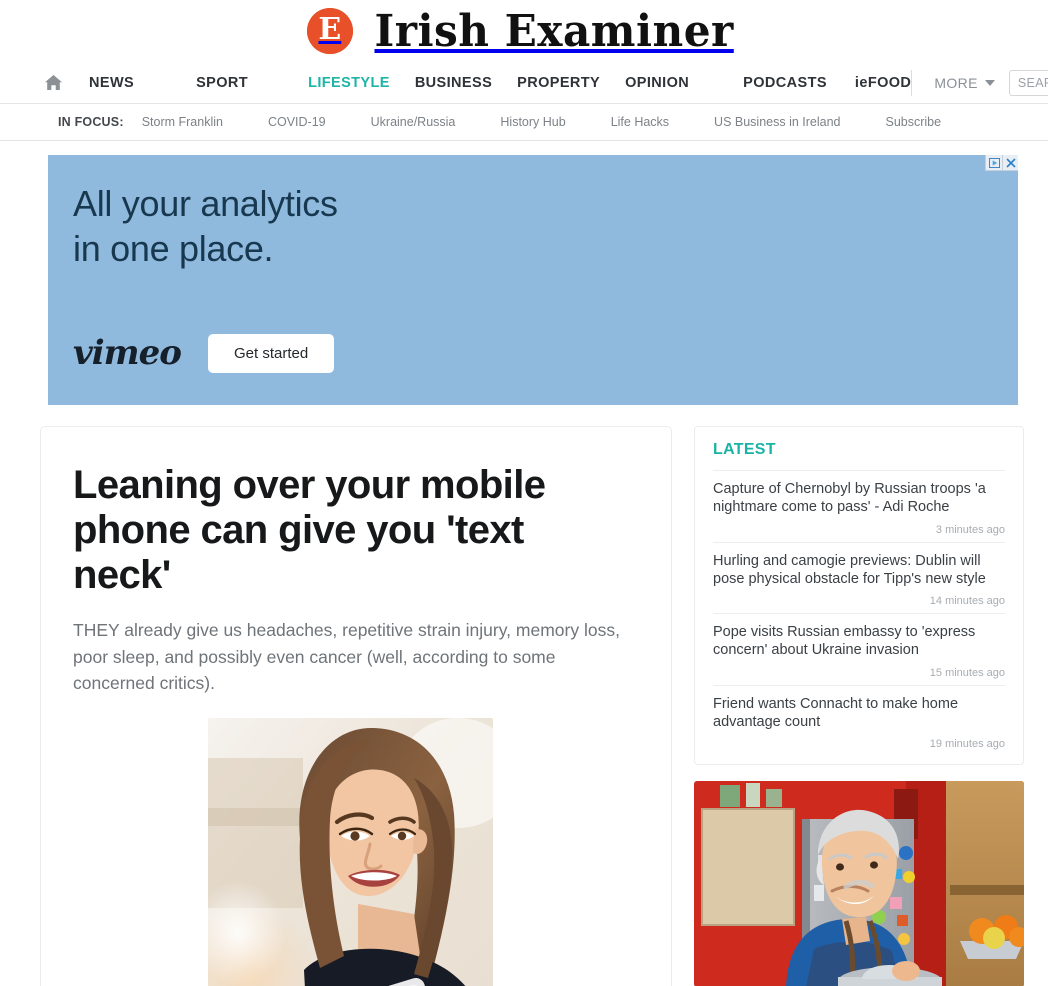  I want to click on latest-item-timestamp: 19 minutes ago, so click(967, 744).